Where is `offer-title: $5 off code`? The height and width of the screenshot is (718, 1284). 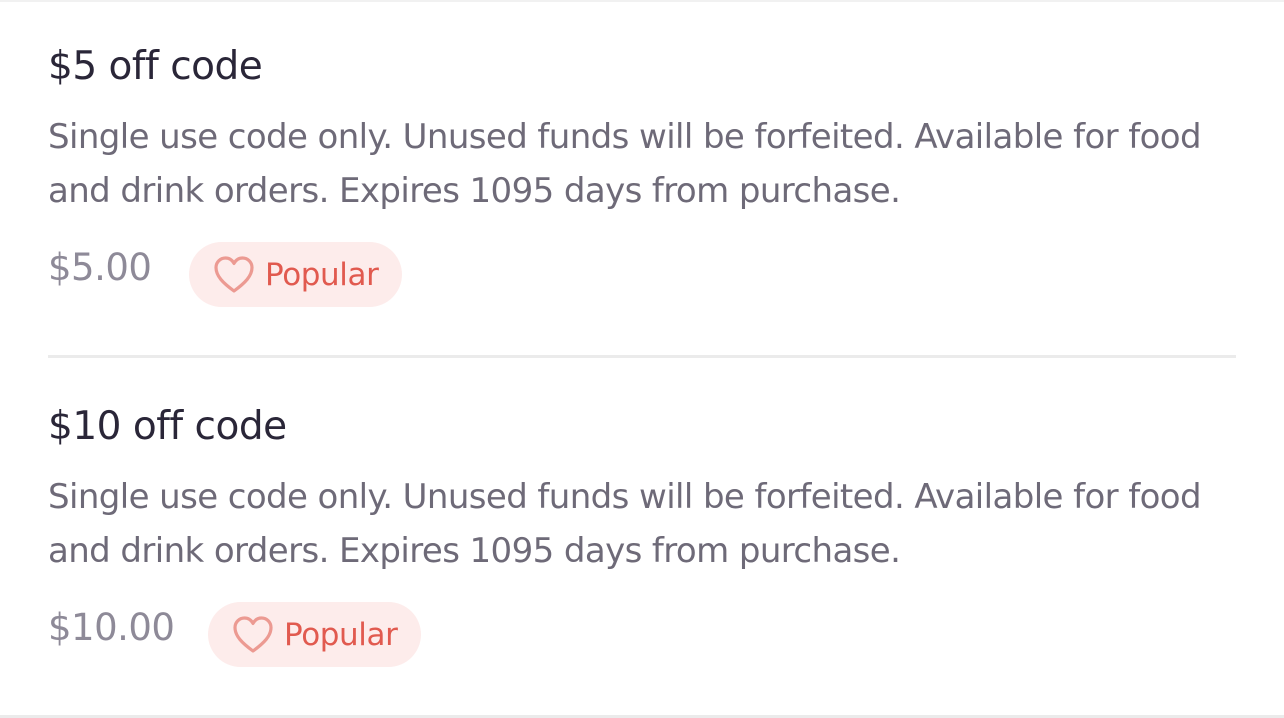 offer-title: $5 off code is located at coordinates (155, 66).